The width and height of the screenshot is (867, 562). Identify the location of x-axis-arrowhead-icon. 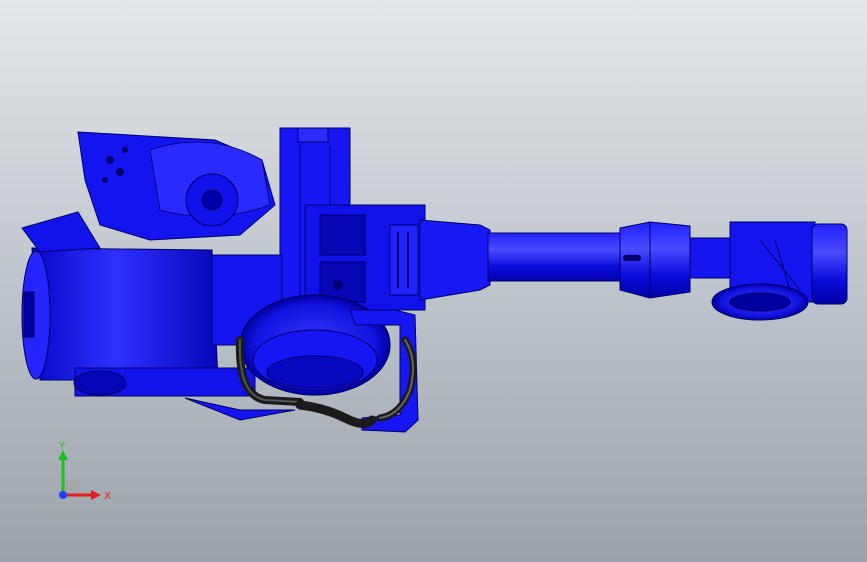
(96, 495).